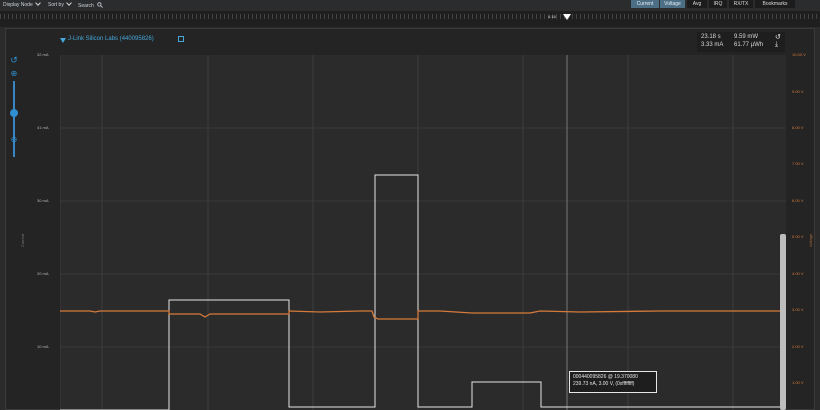 The height and width of the screenshot is (410, 820). Describe the element at coordinates (798, 382) in the screenshot. I see `y-tick-right: 1.00 V` at that location.